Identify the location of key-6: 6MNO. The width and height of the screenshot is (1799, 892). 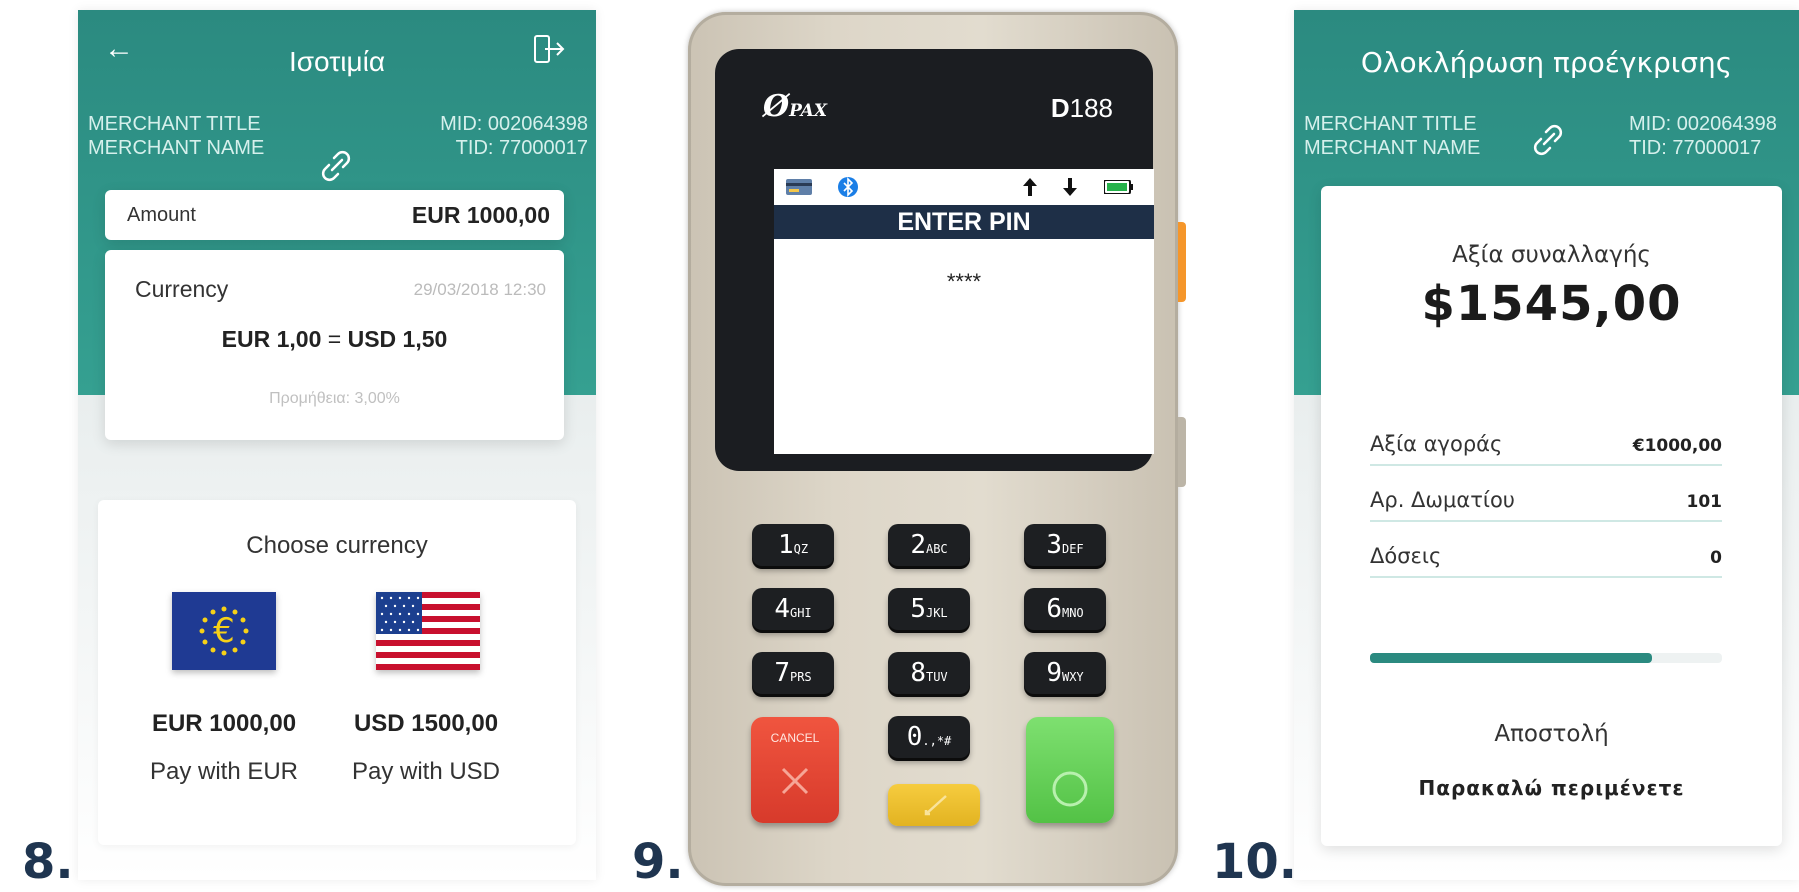
(1065, 609).